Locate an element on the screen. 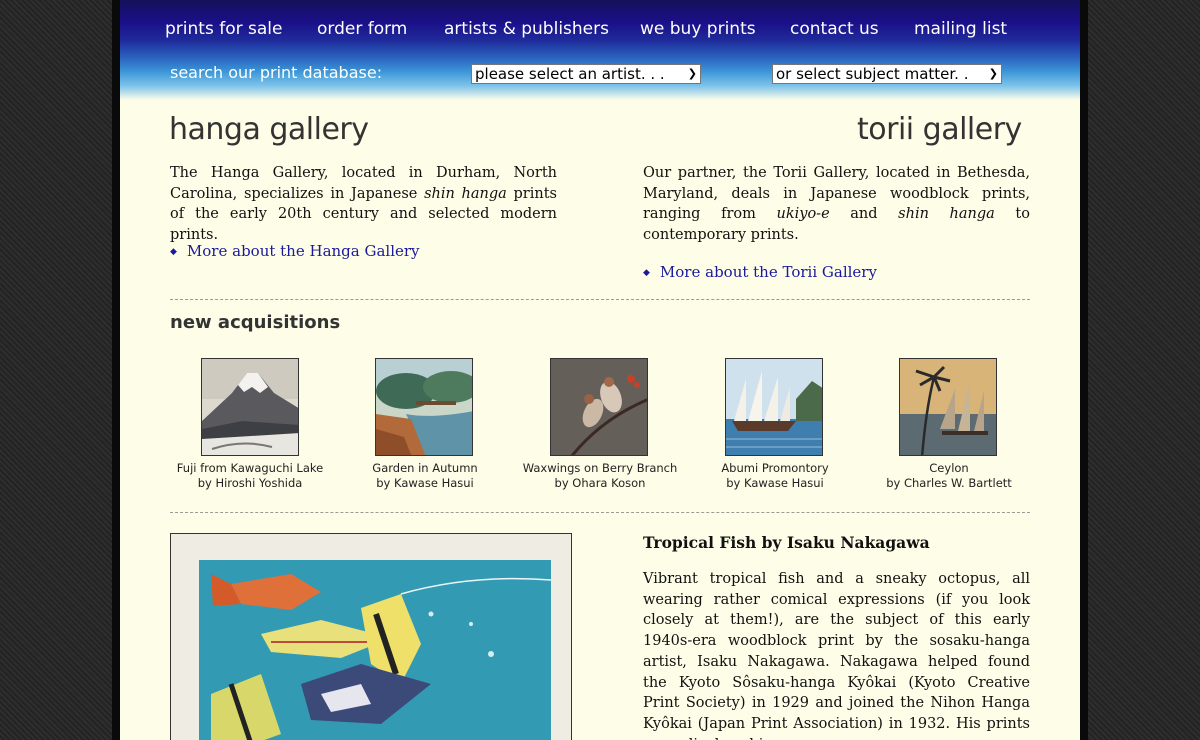 The image size is (1200, 740). thumb-ceylon is located at coordinates (948, 407).